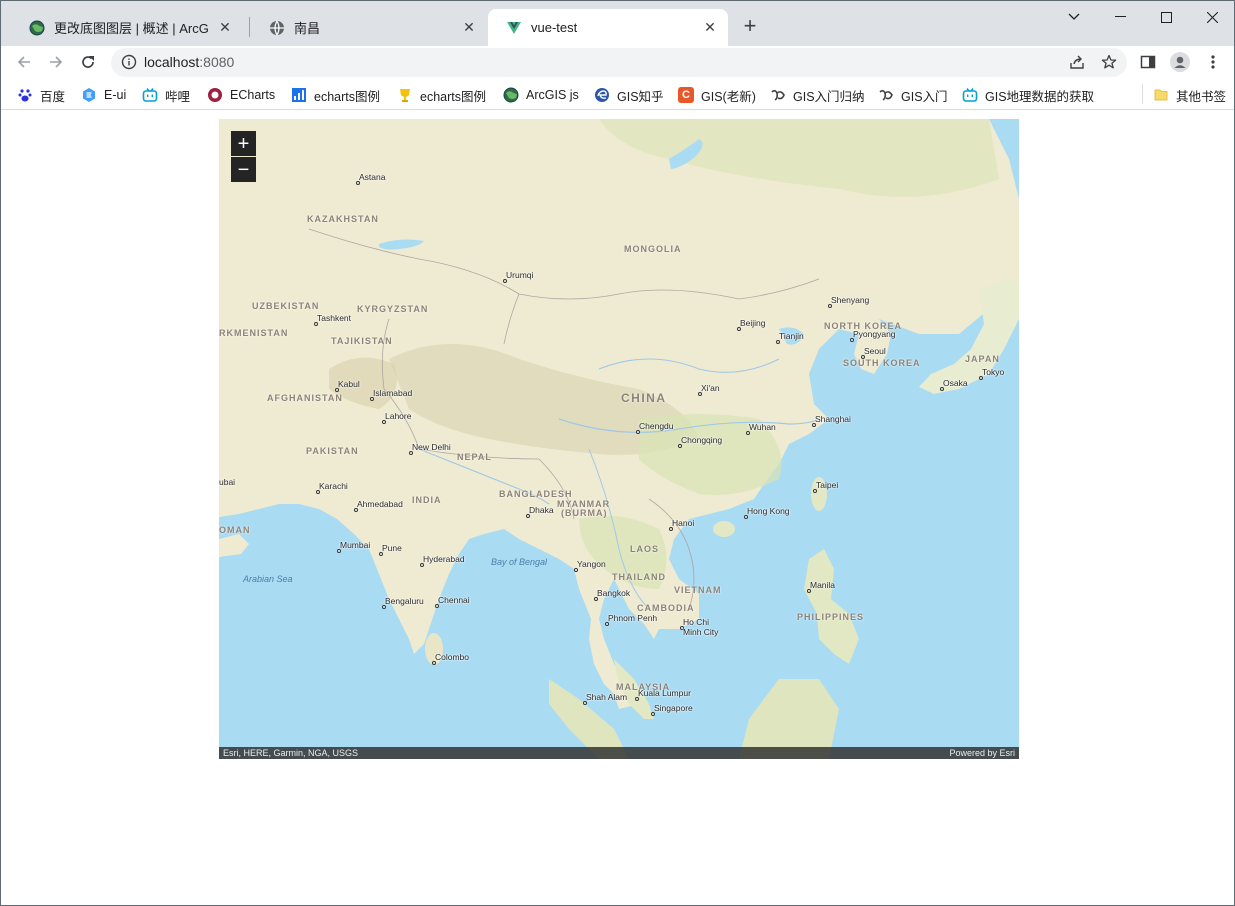  I want to click on city-label: New Delhi, so click(431, 447).